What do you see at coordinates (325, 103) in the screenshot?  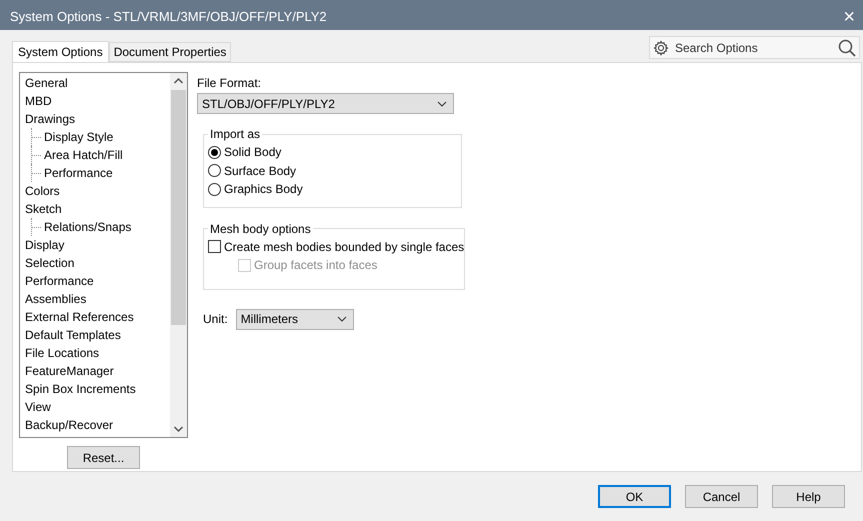 I see `file-format-dropdown: STL/OBJ/OFF/PLY/PLY2` at bounding box center [325, 103].